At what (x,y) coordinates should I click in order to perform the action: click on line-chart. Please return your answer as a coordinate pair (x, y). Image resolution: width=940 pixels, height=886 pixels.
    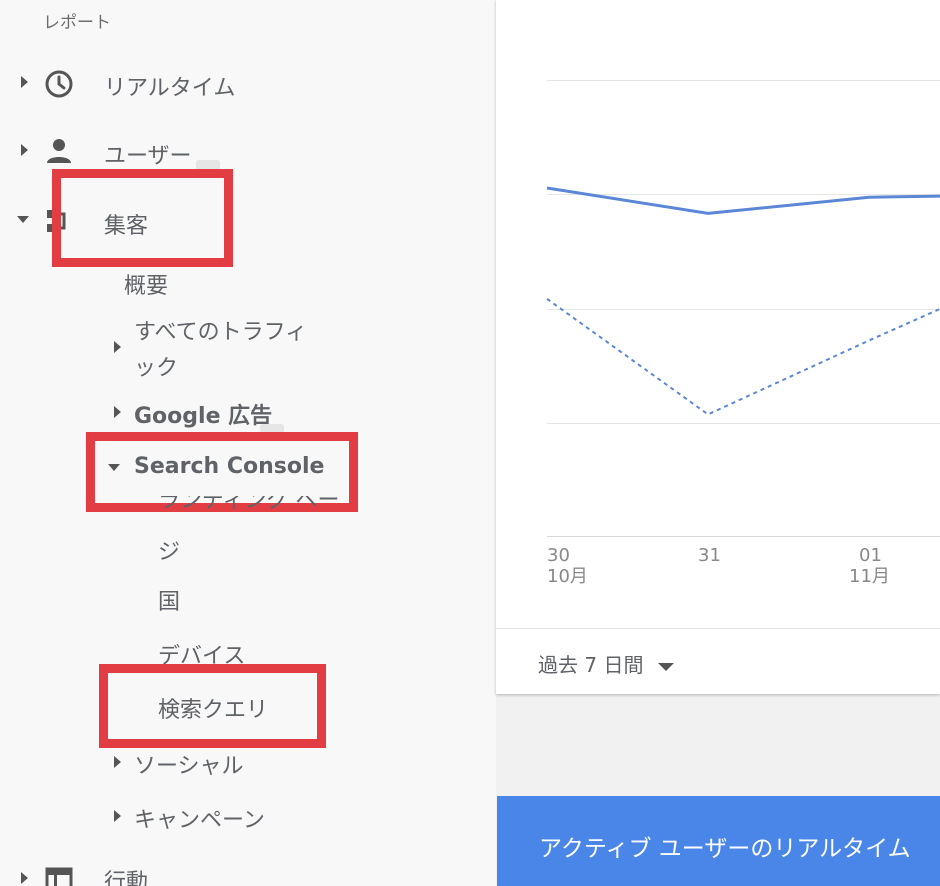
    Looking at the image, I should click on (743, 301).